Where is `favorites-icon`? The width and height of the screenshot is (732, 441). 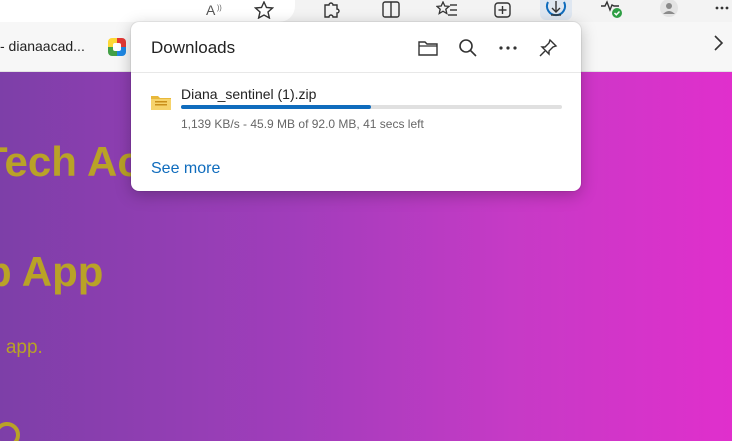
favorites-icon is located at coordinates (447, 10).